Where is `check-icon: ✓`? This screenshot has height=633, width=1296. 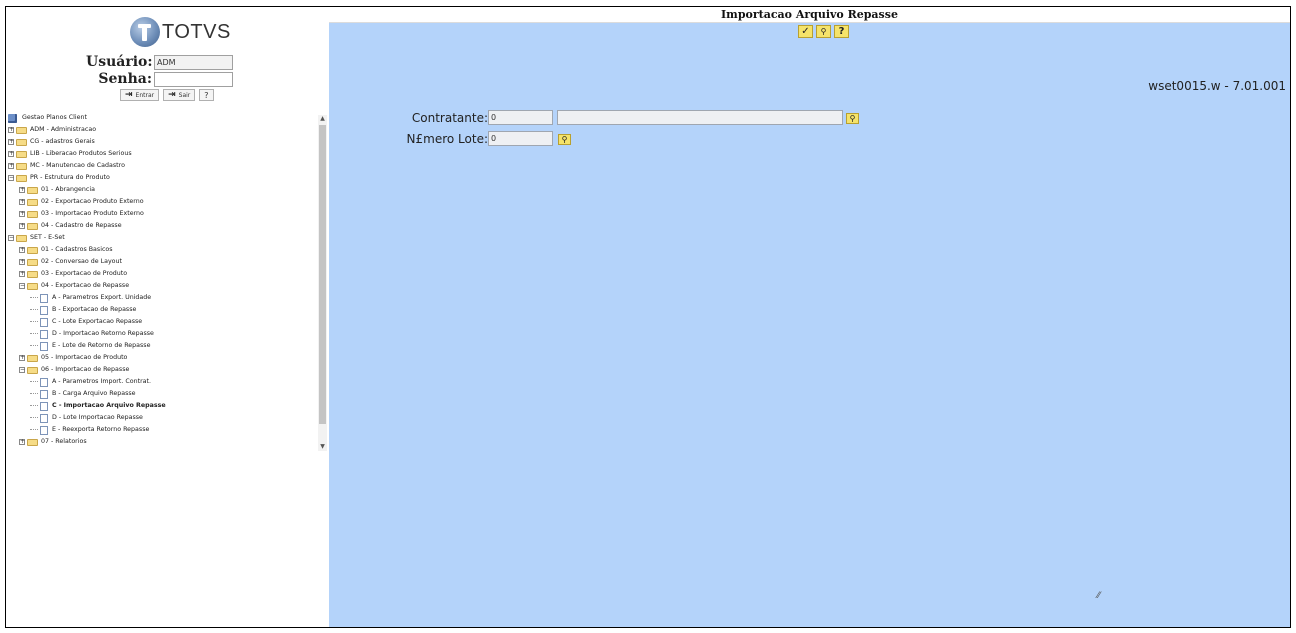
check-icon: ✓ is located at coordinates (805, 31).